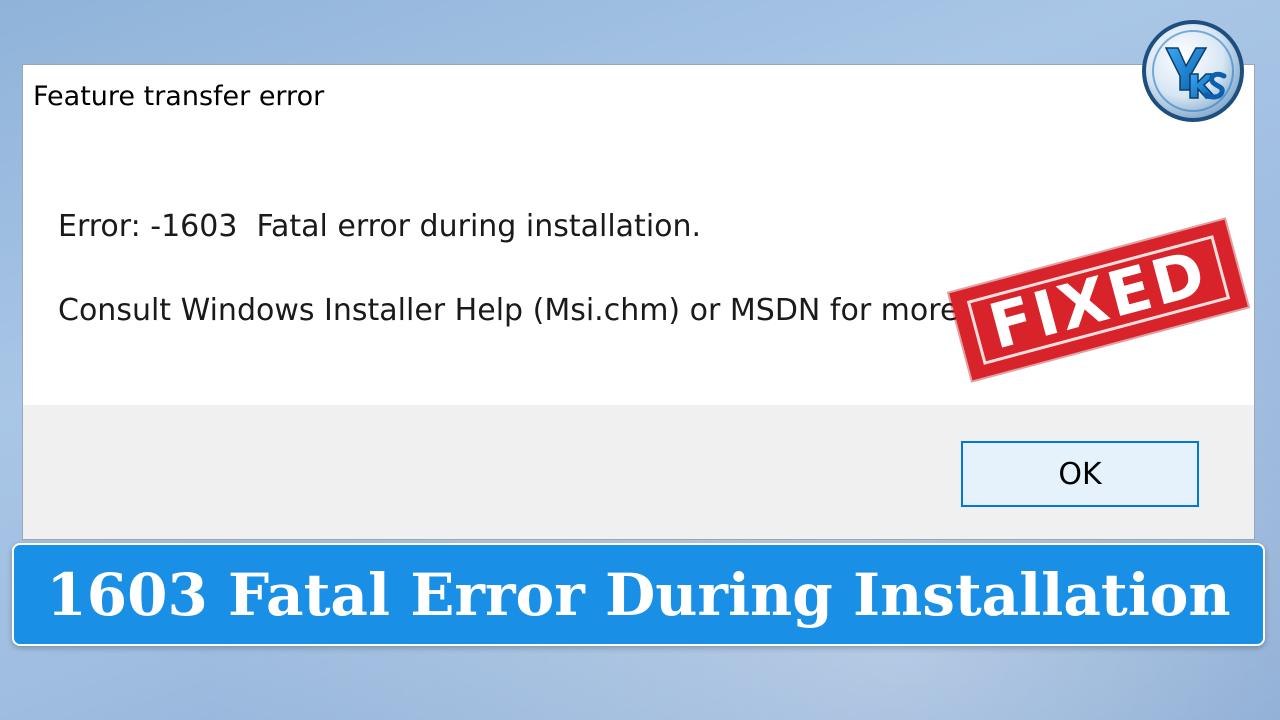  Describe the element at coordinates (1193, 71) in the screenshot. I see `yks-logo-icon` at that location.